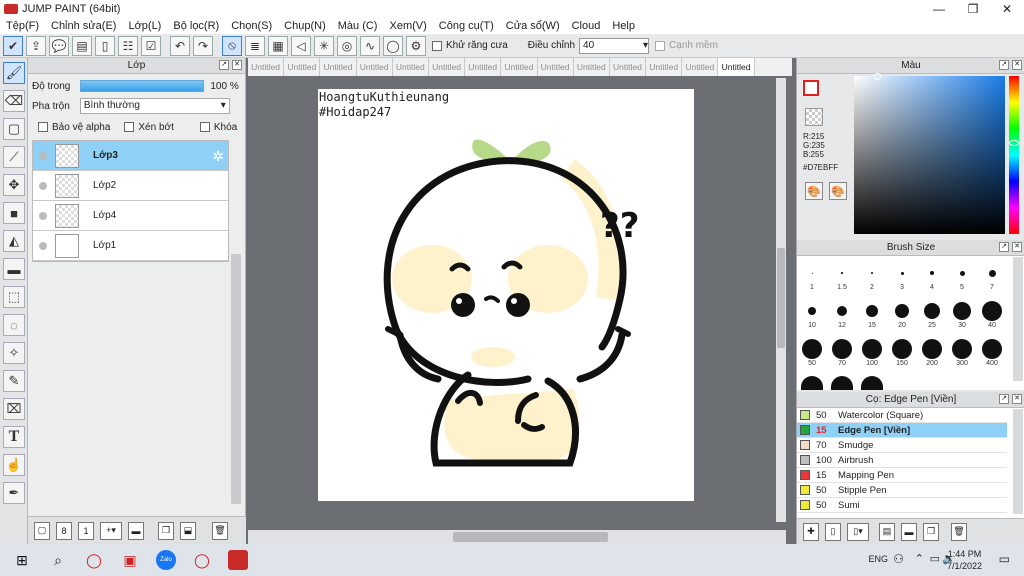 This screenshot has width=1024, height=576. I want to click on snap-curve-icon: ∿, so click(370, 45).